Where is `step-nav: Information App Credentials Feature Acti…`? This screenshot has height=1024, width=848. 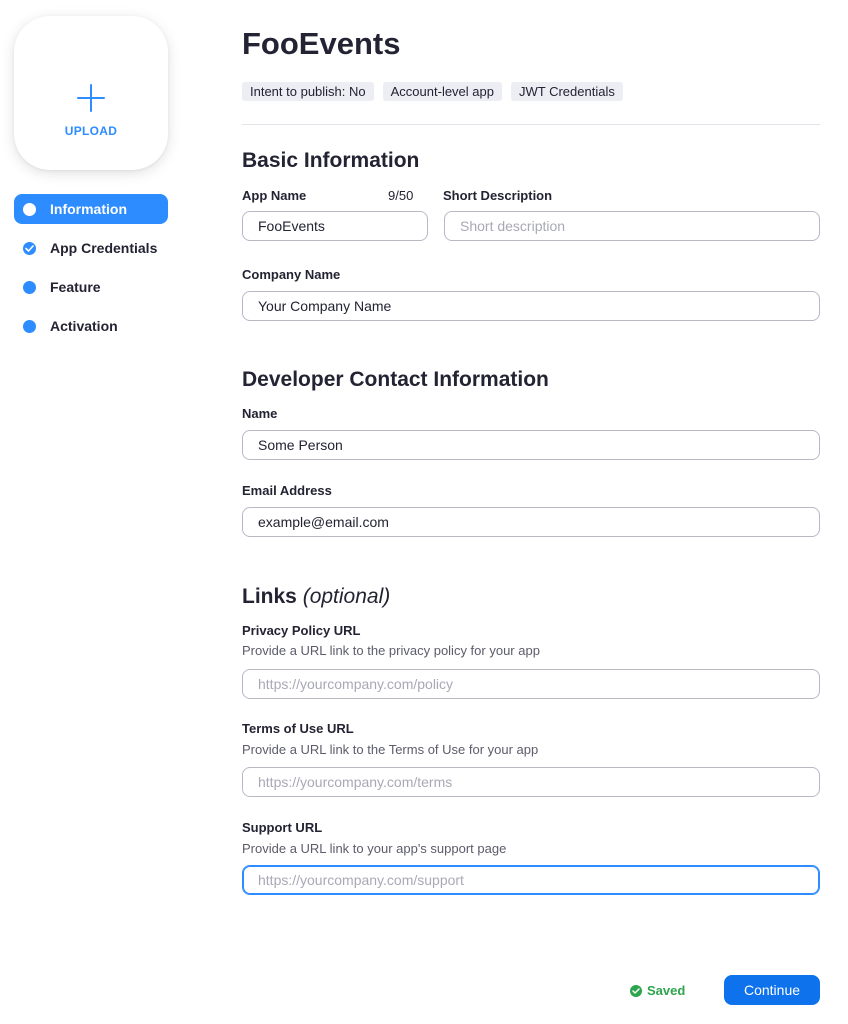 step-nav: Information App Credentials Feature Acti… is located at coordinates (91, 272).